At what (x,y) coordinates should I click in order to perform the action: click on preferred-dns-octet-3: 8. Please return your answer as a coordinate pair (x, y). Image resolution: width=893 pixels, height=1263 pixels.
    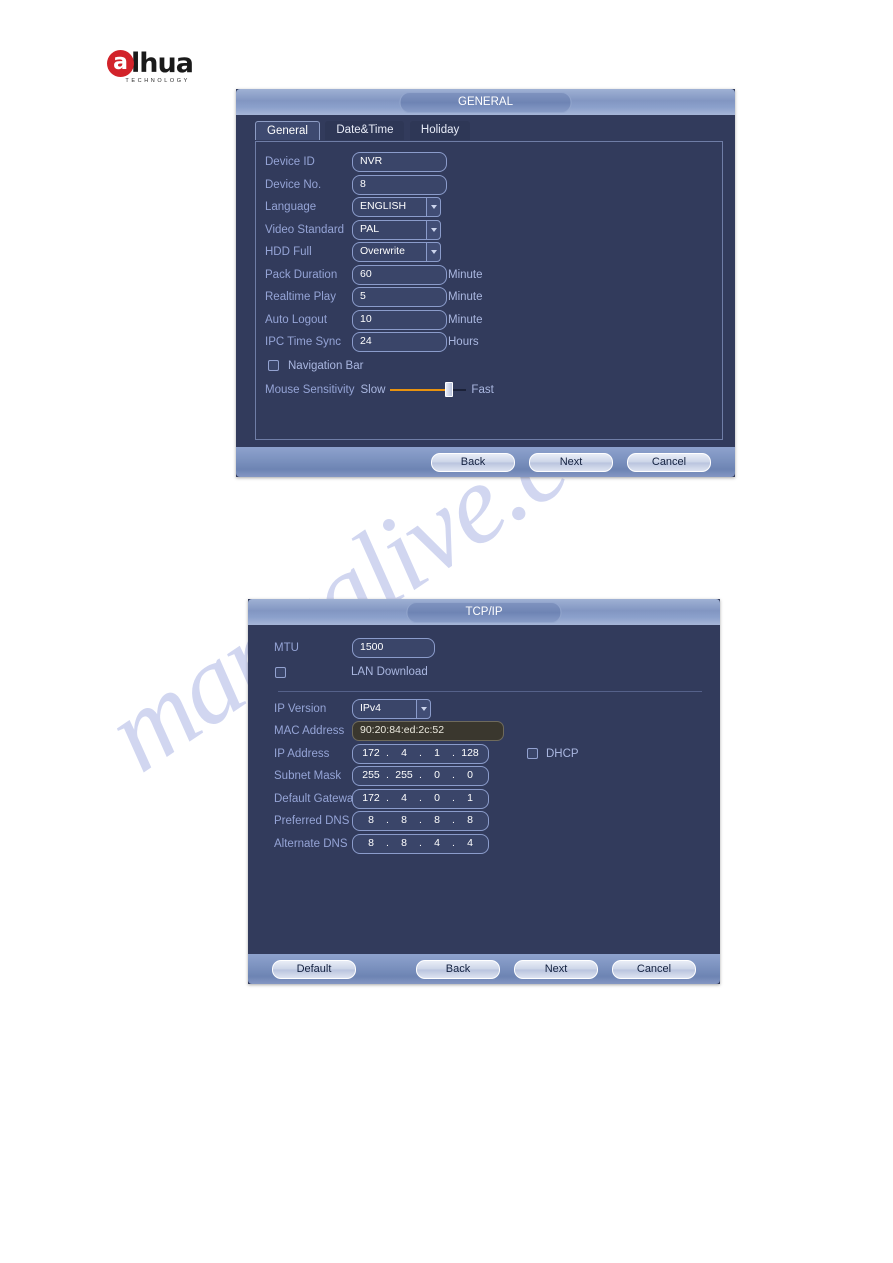
    Looking at the image, I should click on (437, 820).